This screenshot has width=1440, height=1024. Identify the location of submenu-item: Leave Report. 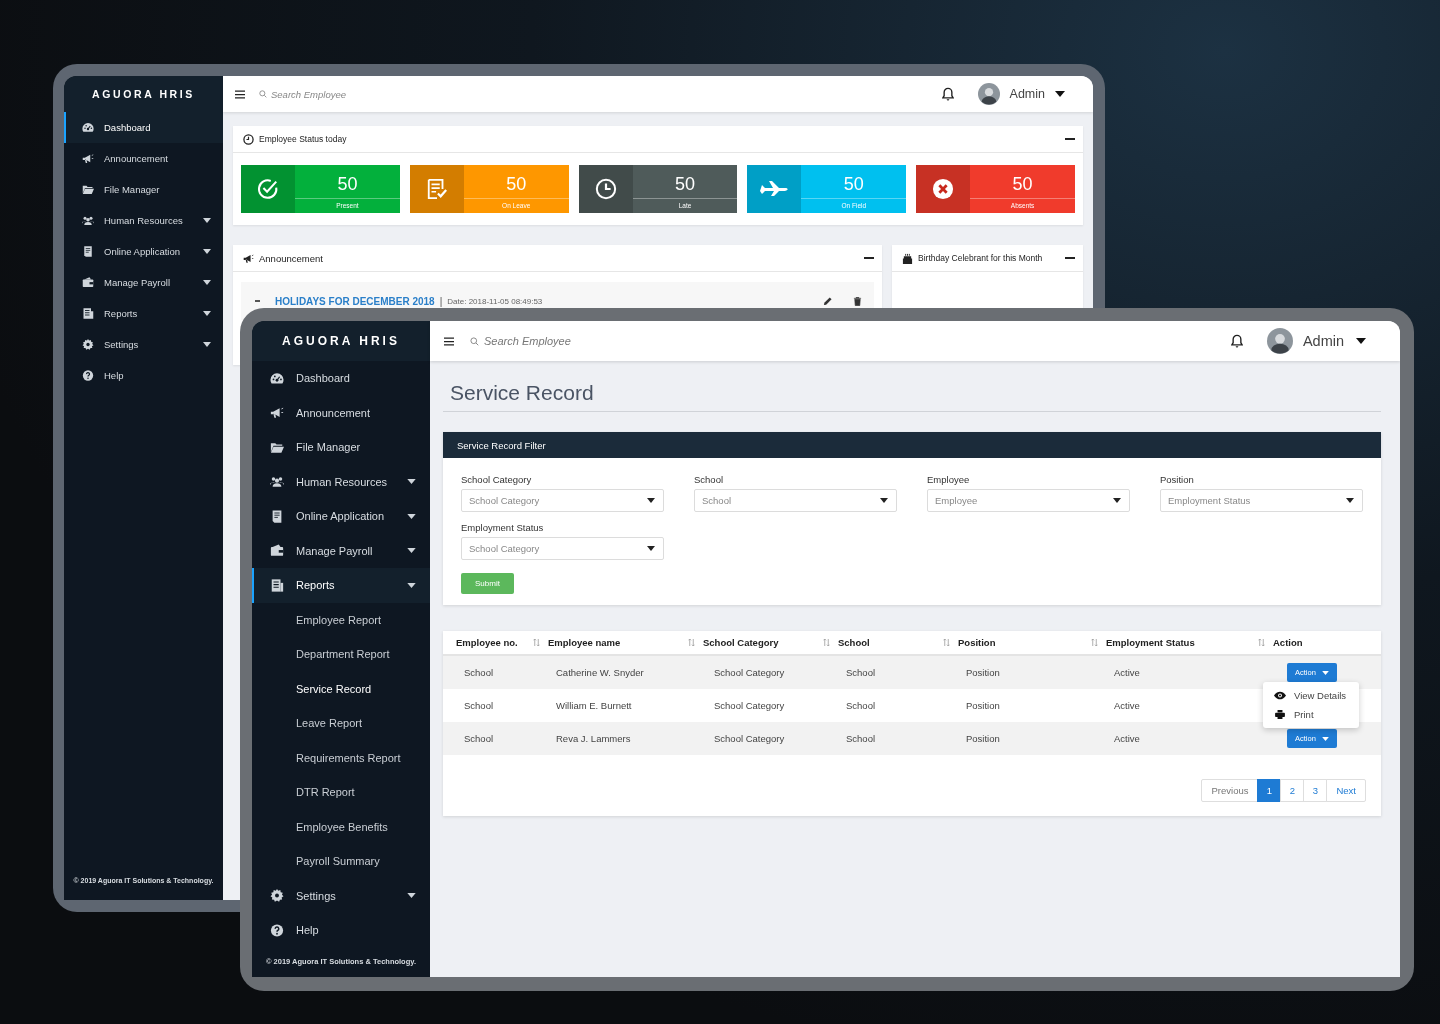
(341, 723).